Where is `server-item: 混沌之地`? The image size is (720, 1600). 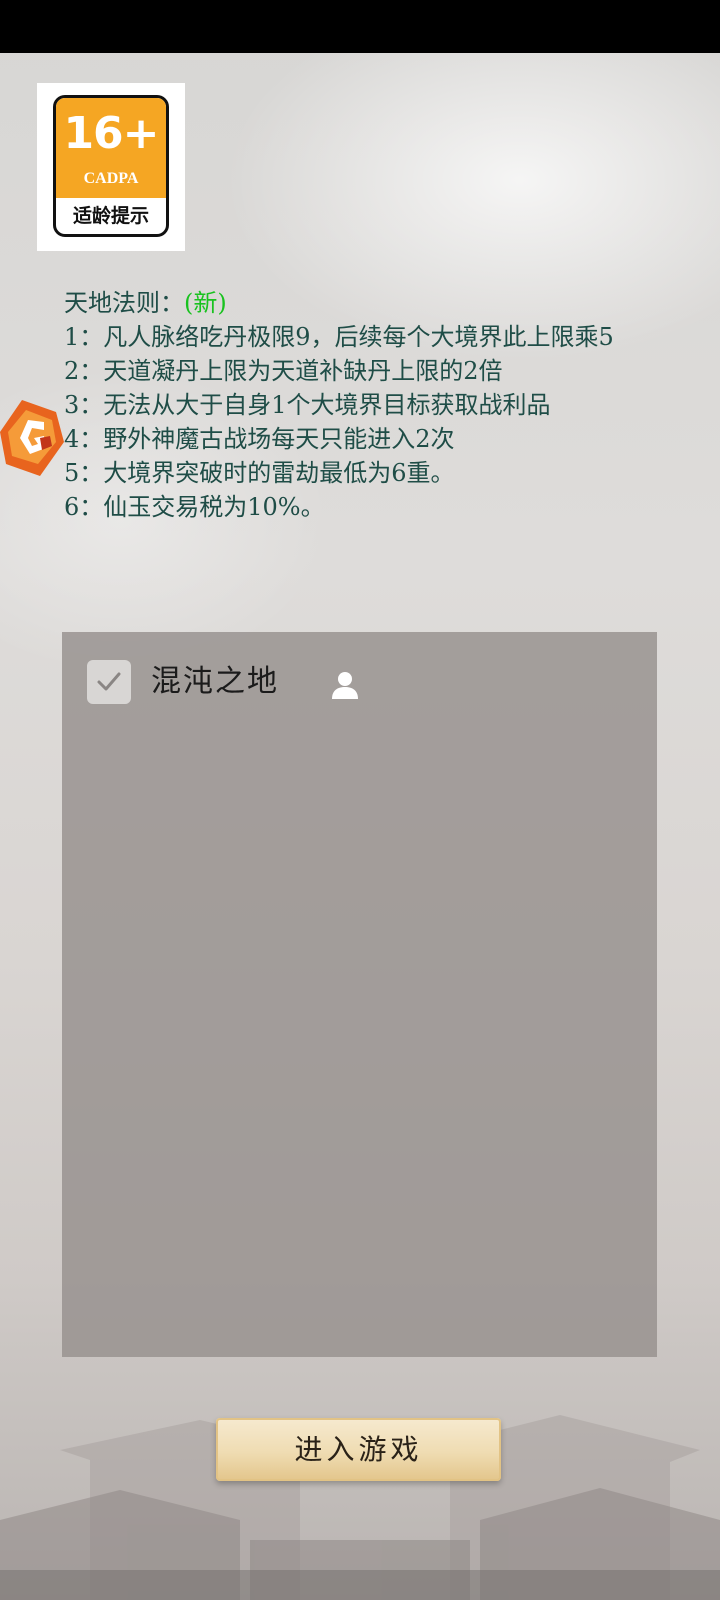 server-item: 混沌之地 is located at coordinates (237, 682).